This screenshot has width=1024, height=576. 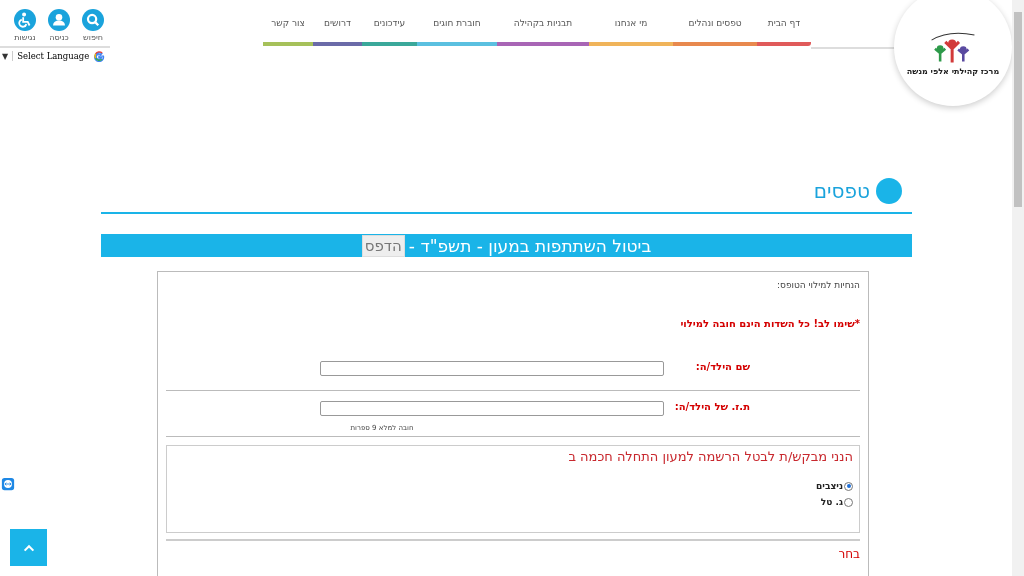 I want to click on user-icon, so click(x=59, y=20).